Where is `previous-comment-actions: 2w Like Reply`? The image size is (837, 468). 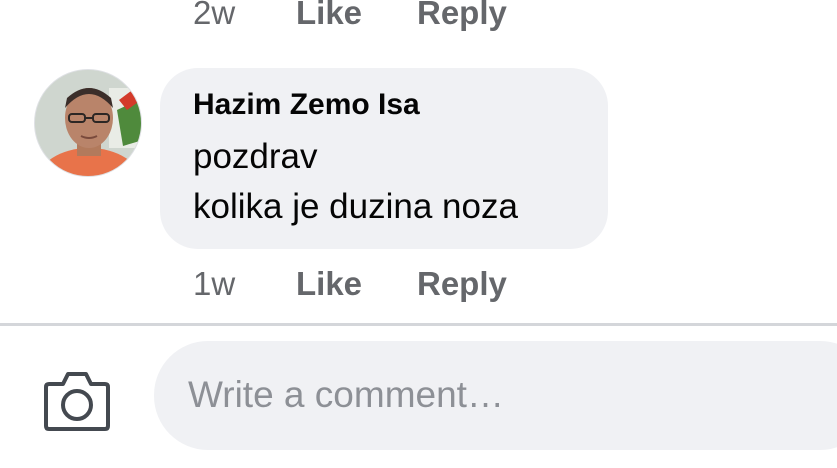
previous-comment-actions: 2w Like Reply is located at coordinates (418, 16).